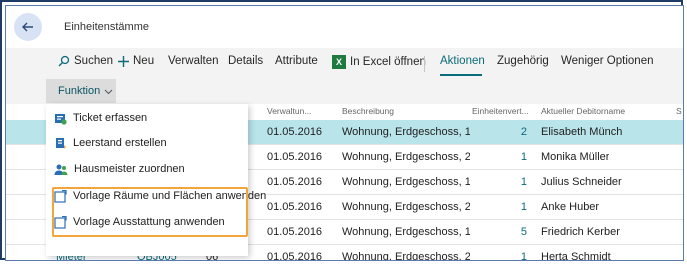 This screenshot has height=264, width=687. Describe the element at coordinates (61, 119) in the screenshot. I see `ticket-icon` at that location.